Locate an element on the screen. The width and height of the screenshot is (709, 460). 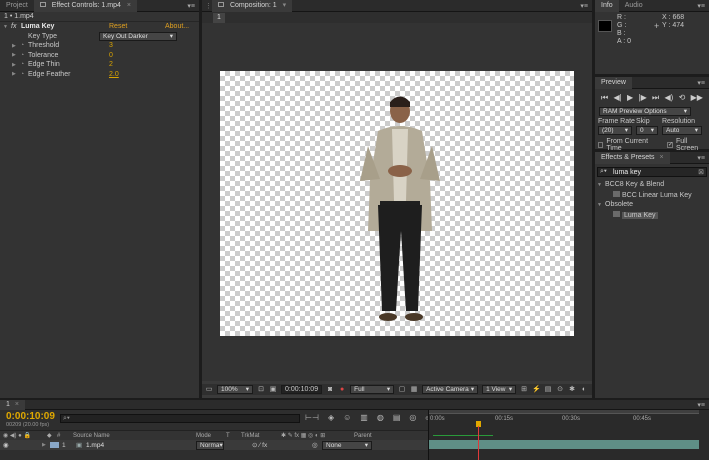
camera-icon: ◙ is located at coordinates (330, 390).